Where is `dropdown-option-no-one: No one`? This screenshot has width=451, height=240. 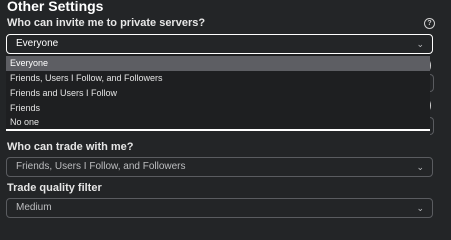 dropdown-option-no-one: No one is located at coordinates (218, 122).